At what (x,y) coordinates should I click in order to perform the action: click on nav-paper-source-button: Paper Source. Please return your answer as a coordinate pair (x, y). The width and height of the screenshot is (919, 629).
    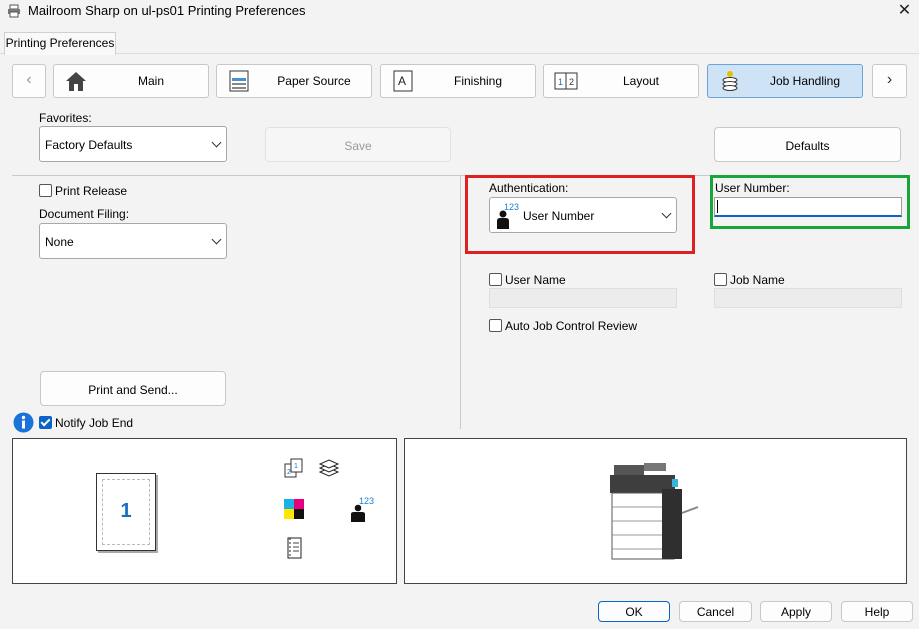
    Looking at the image, I should click on (294, 81).